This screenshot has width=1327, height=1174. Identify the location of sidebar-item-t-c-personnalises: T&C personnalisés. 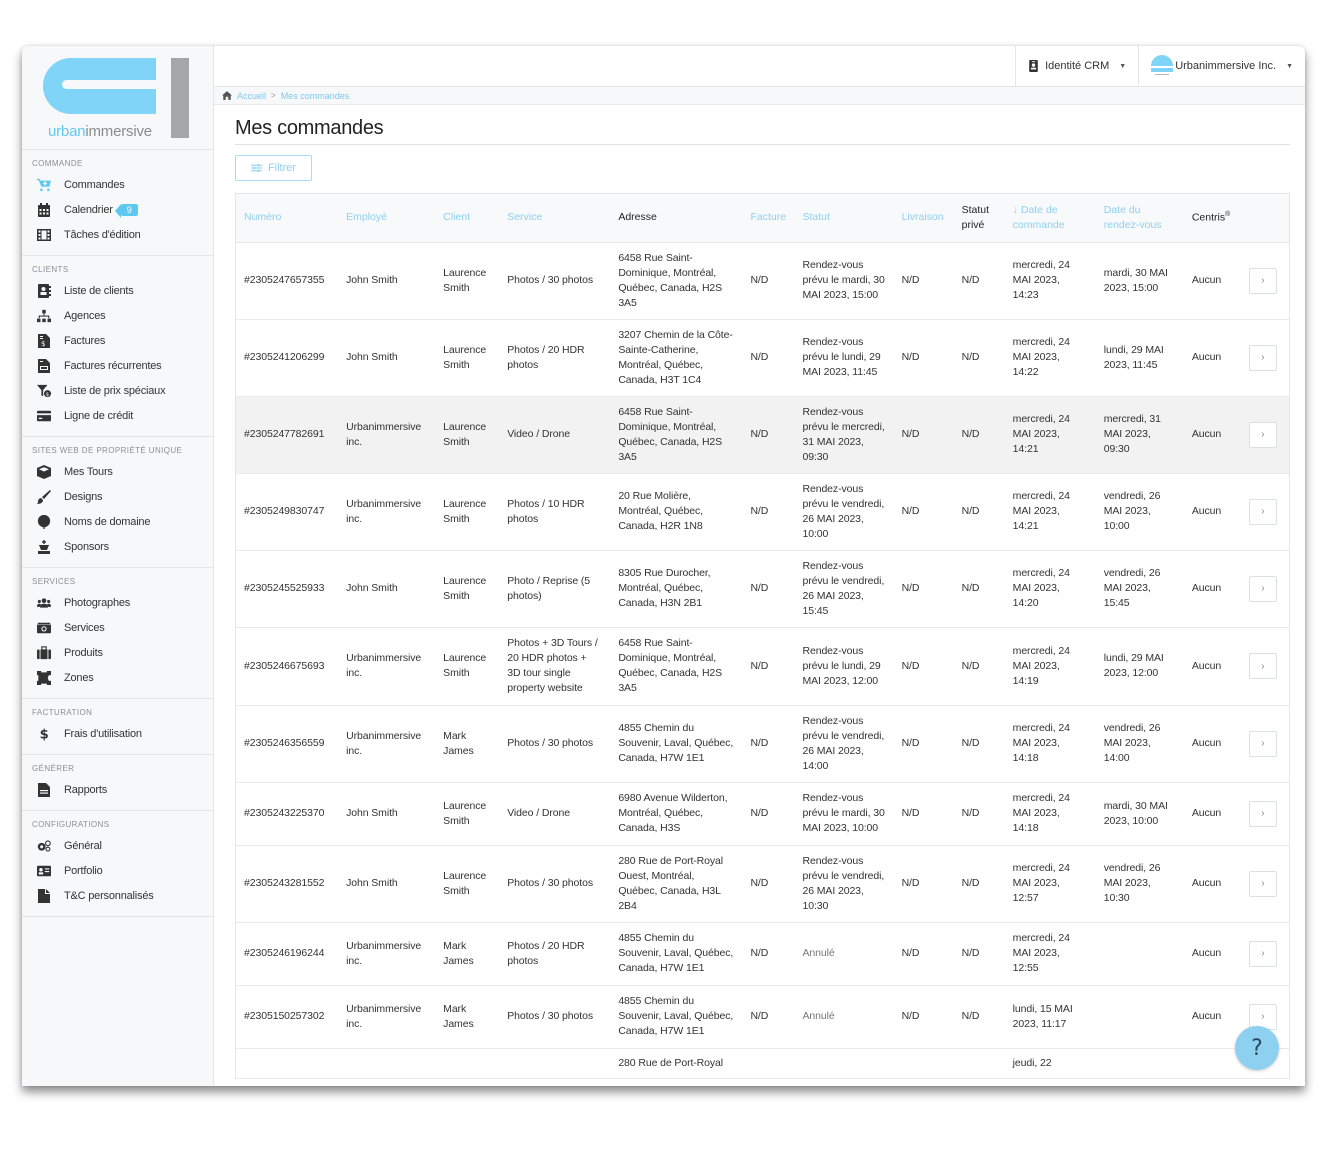
(117, 895).